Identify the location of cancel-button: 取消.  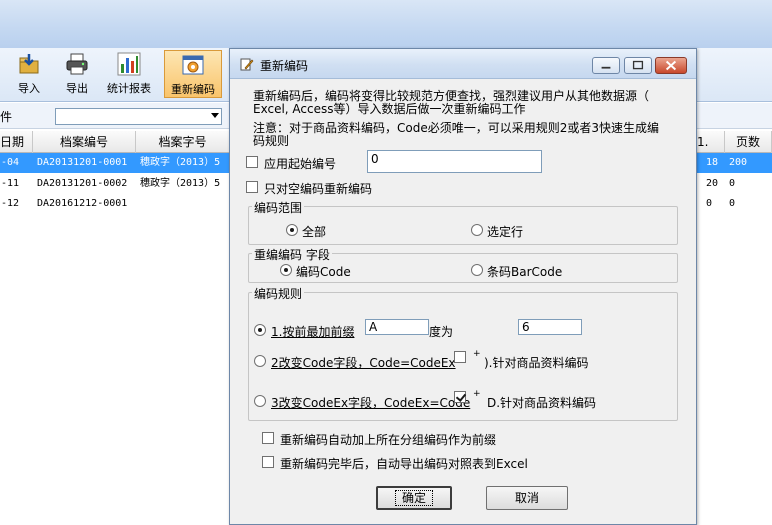
(527, 498).